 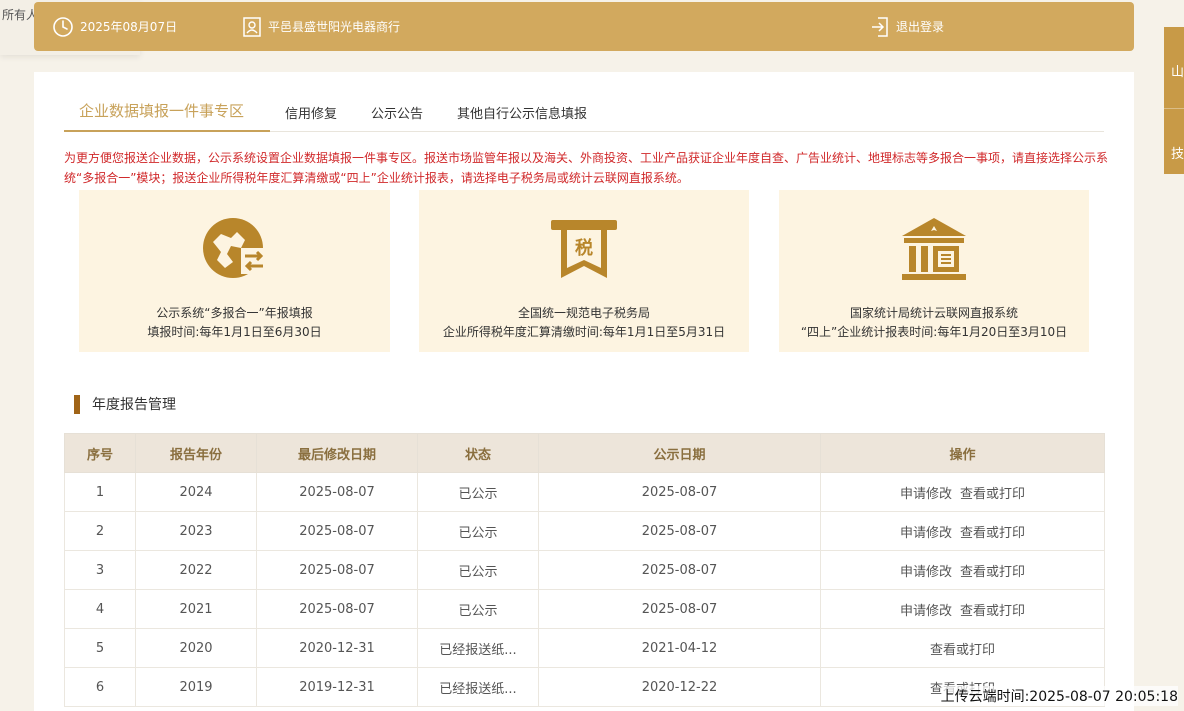 What do you see at coordinates (679, 453) in the screenshot?
I see `col-header-published: 公示日期` at bounding box center [679, 453].